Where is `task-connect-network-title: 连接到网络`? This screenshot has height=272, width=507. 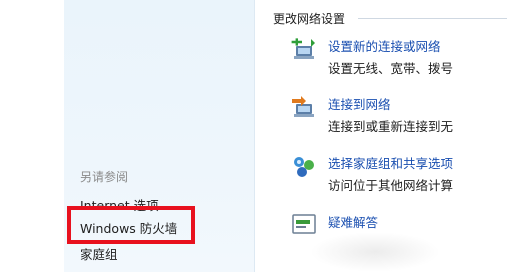 task-connect-network-title: 连接到网络 is located at coordinates (359, 103).